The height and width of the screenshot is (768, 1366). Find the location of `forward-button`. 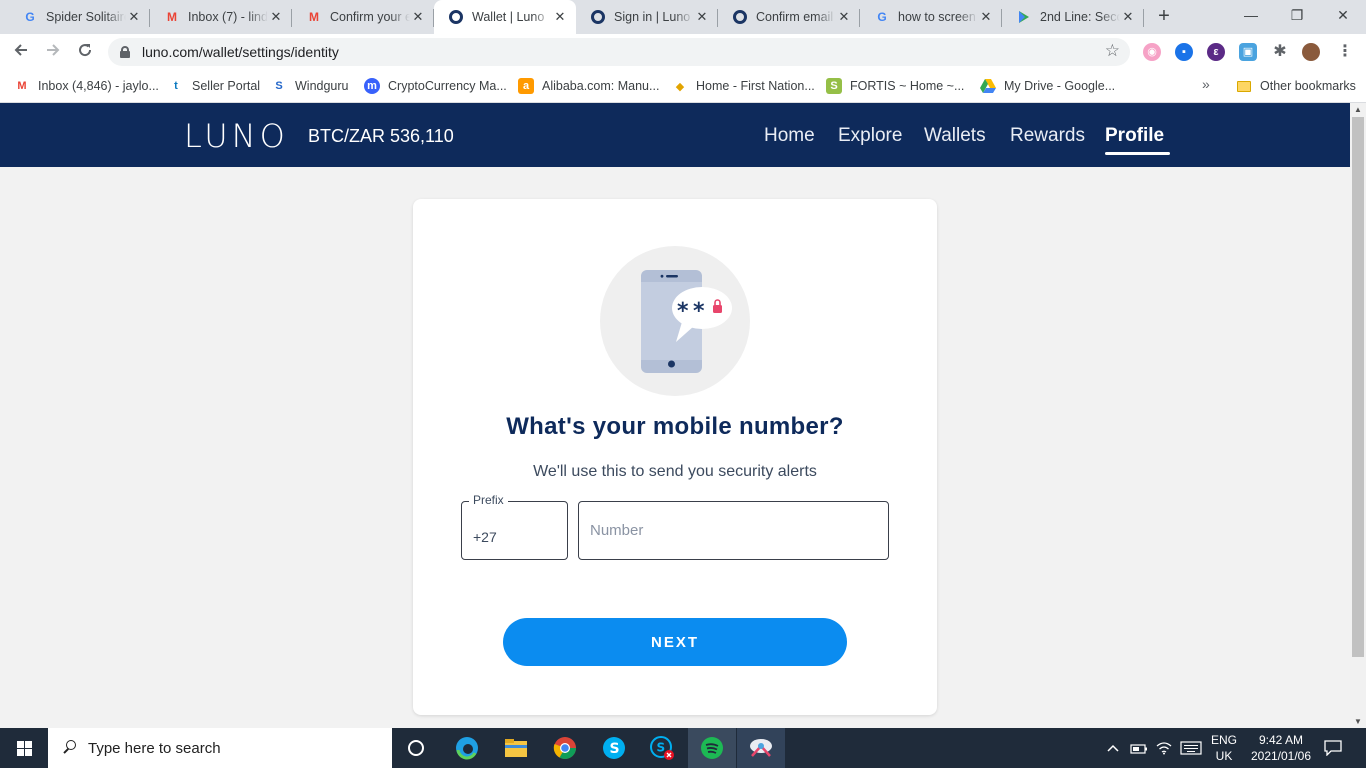

forward-button is located at coordinates (53, 52).